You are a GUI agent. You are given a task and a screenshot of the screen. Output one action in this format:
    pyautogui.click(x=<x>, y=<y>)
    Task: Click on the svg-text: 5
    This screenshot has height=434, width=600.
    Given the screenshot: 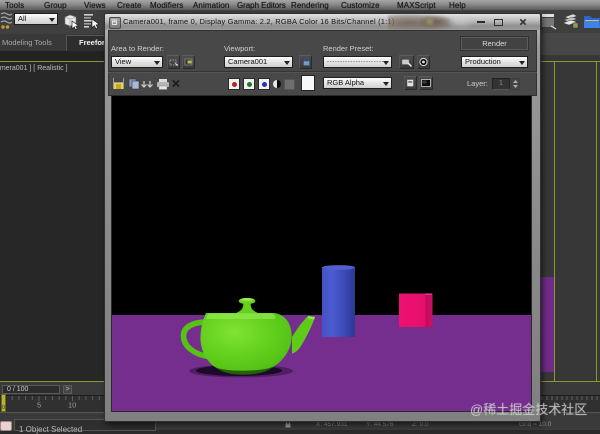 What is the action you would take?
    pyautogui.click(x=39, y=405)
    